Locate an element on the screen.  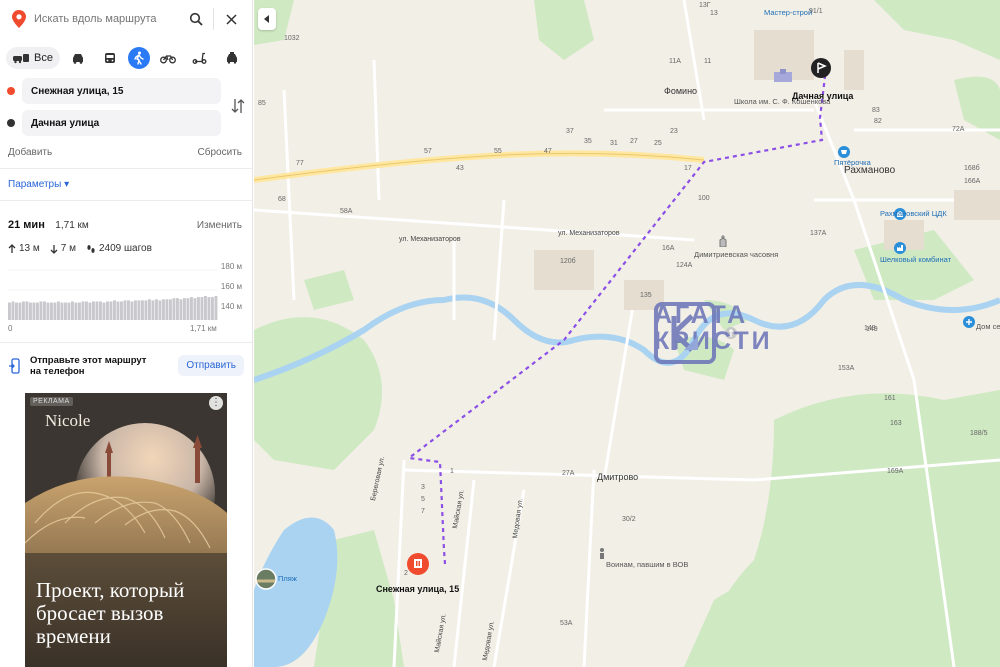
elev-y-tick: 140 м is located at coordinates (231, 306).